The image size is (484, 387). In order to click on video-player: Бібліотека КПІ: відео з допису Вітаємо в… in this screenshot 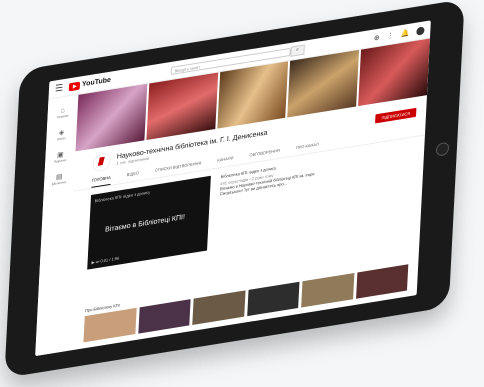, I will do `click(149, 222)`.